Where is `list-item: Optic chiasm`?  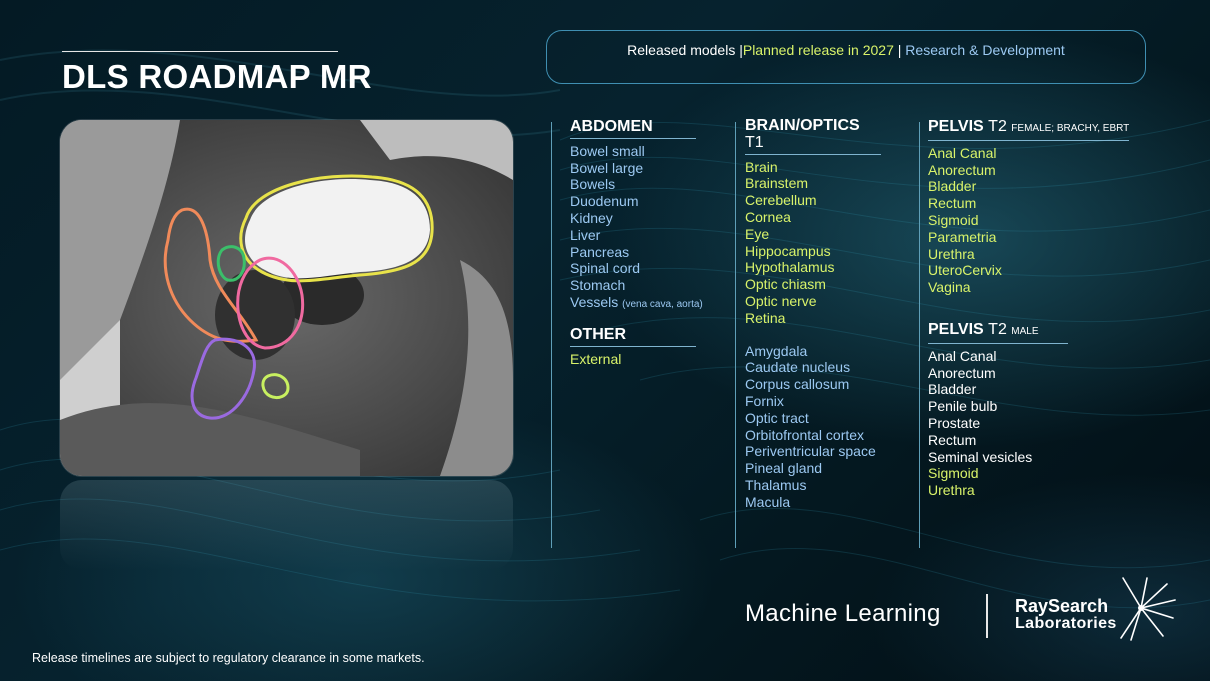 list-item: Optic chiasm is located at coordinates (785, 284).